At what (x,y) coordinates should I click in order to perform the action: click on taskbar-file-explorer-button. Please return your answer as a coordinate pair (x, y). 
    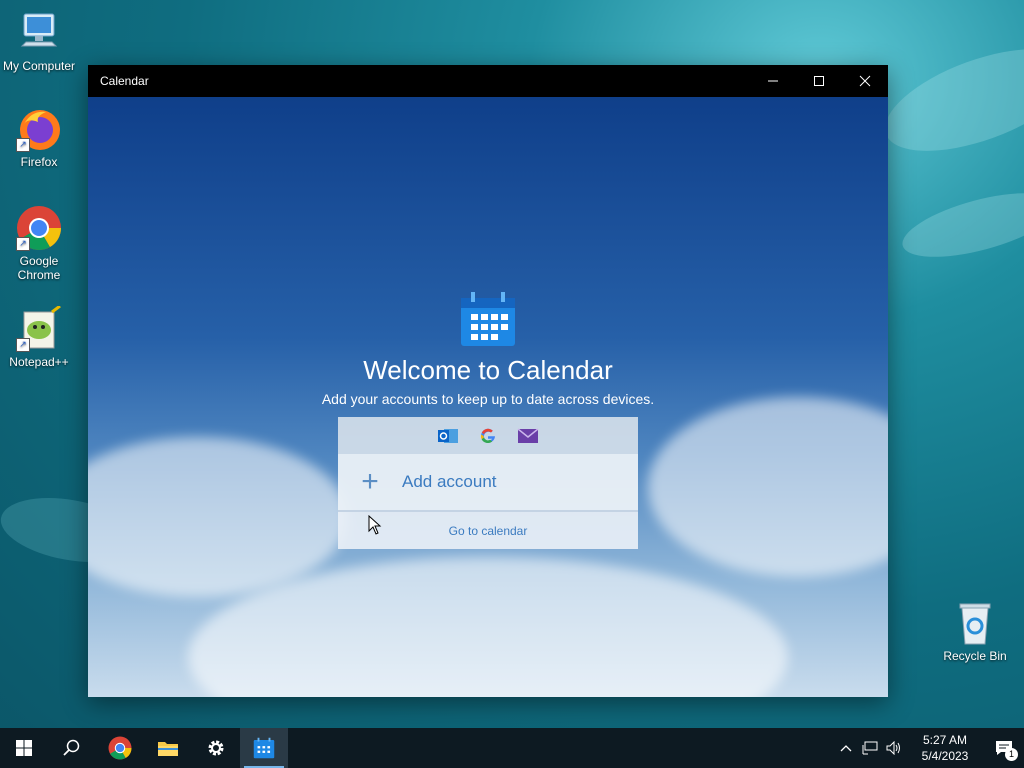
    Looking at the image, I should click on (168, 748).